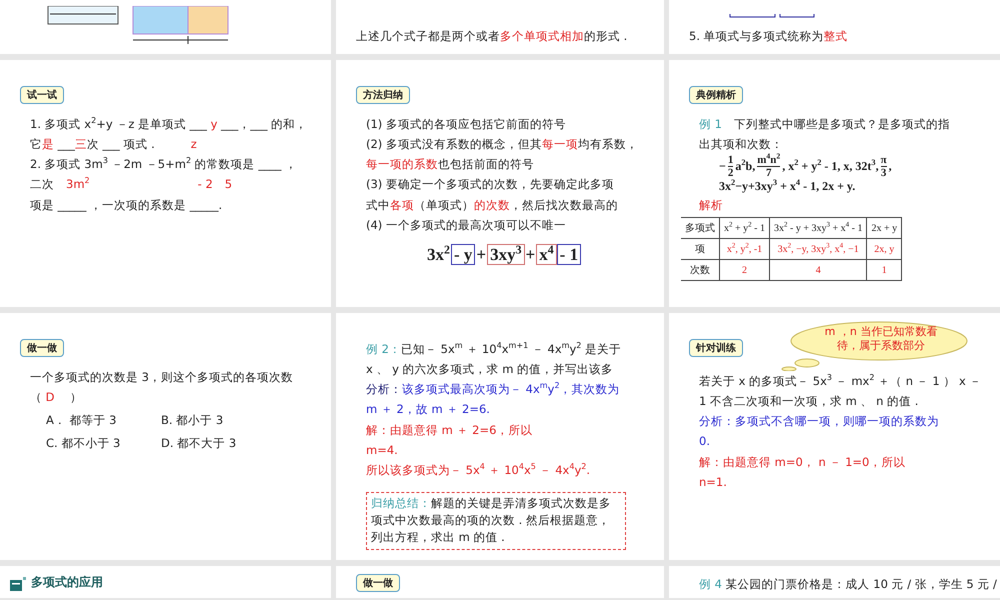 Image resolution: width=1000 pixels, height=600 pixels. I want to click on text-line: 一个多项式的次数是 3，则这个多项式的各项次数, so click(161, 377).